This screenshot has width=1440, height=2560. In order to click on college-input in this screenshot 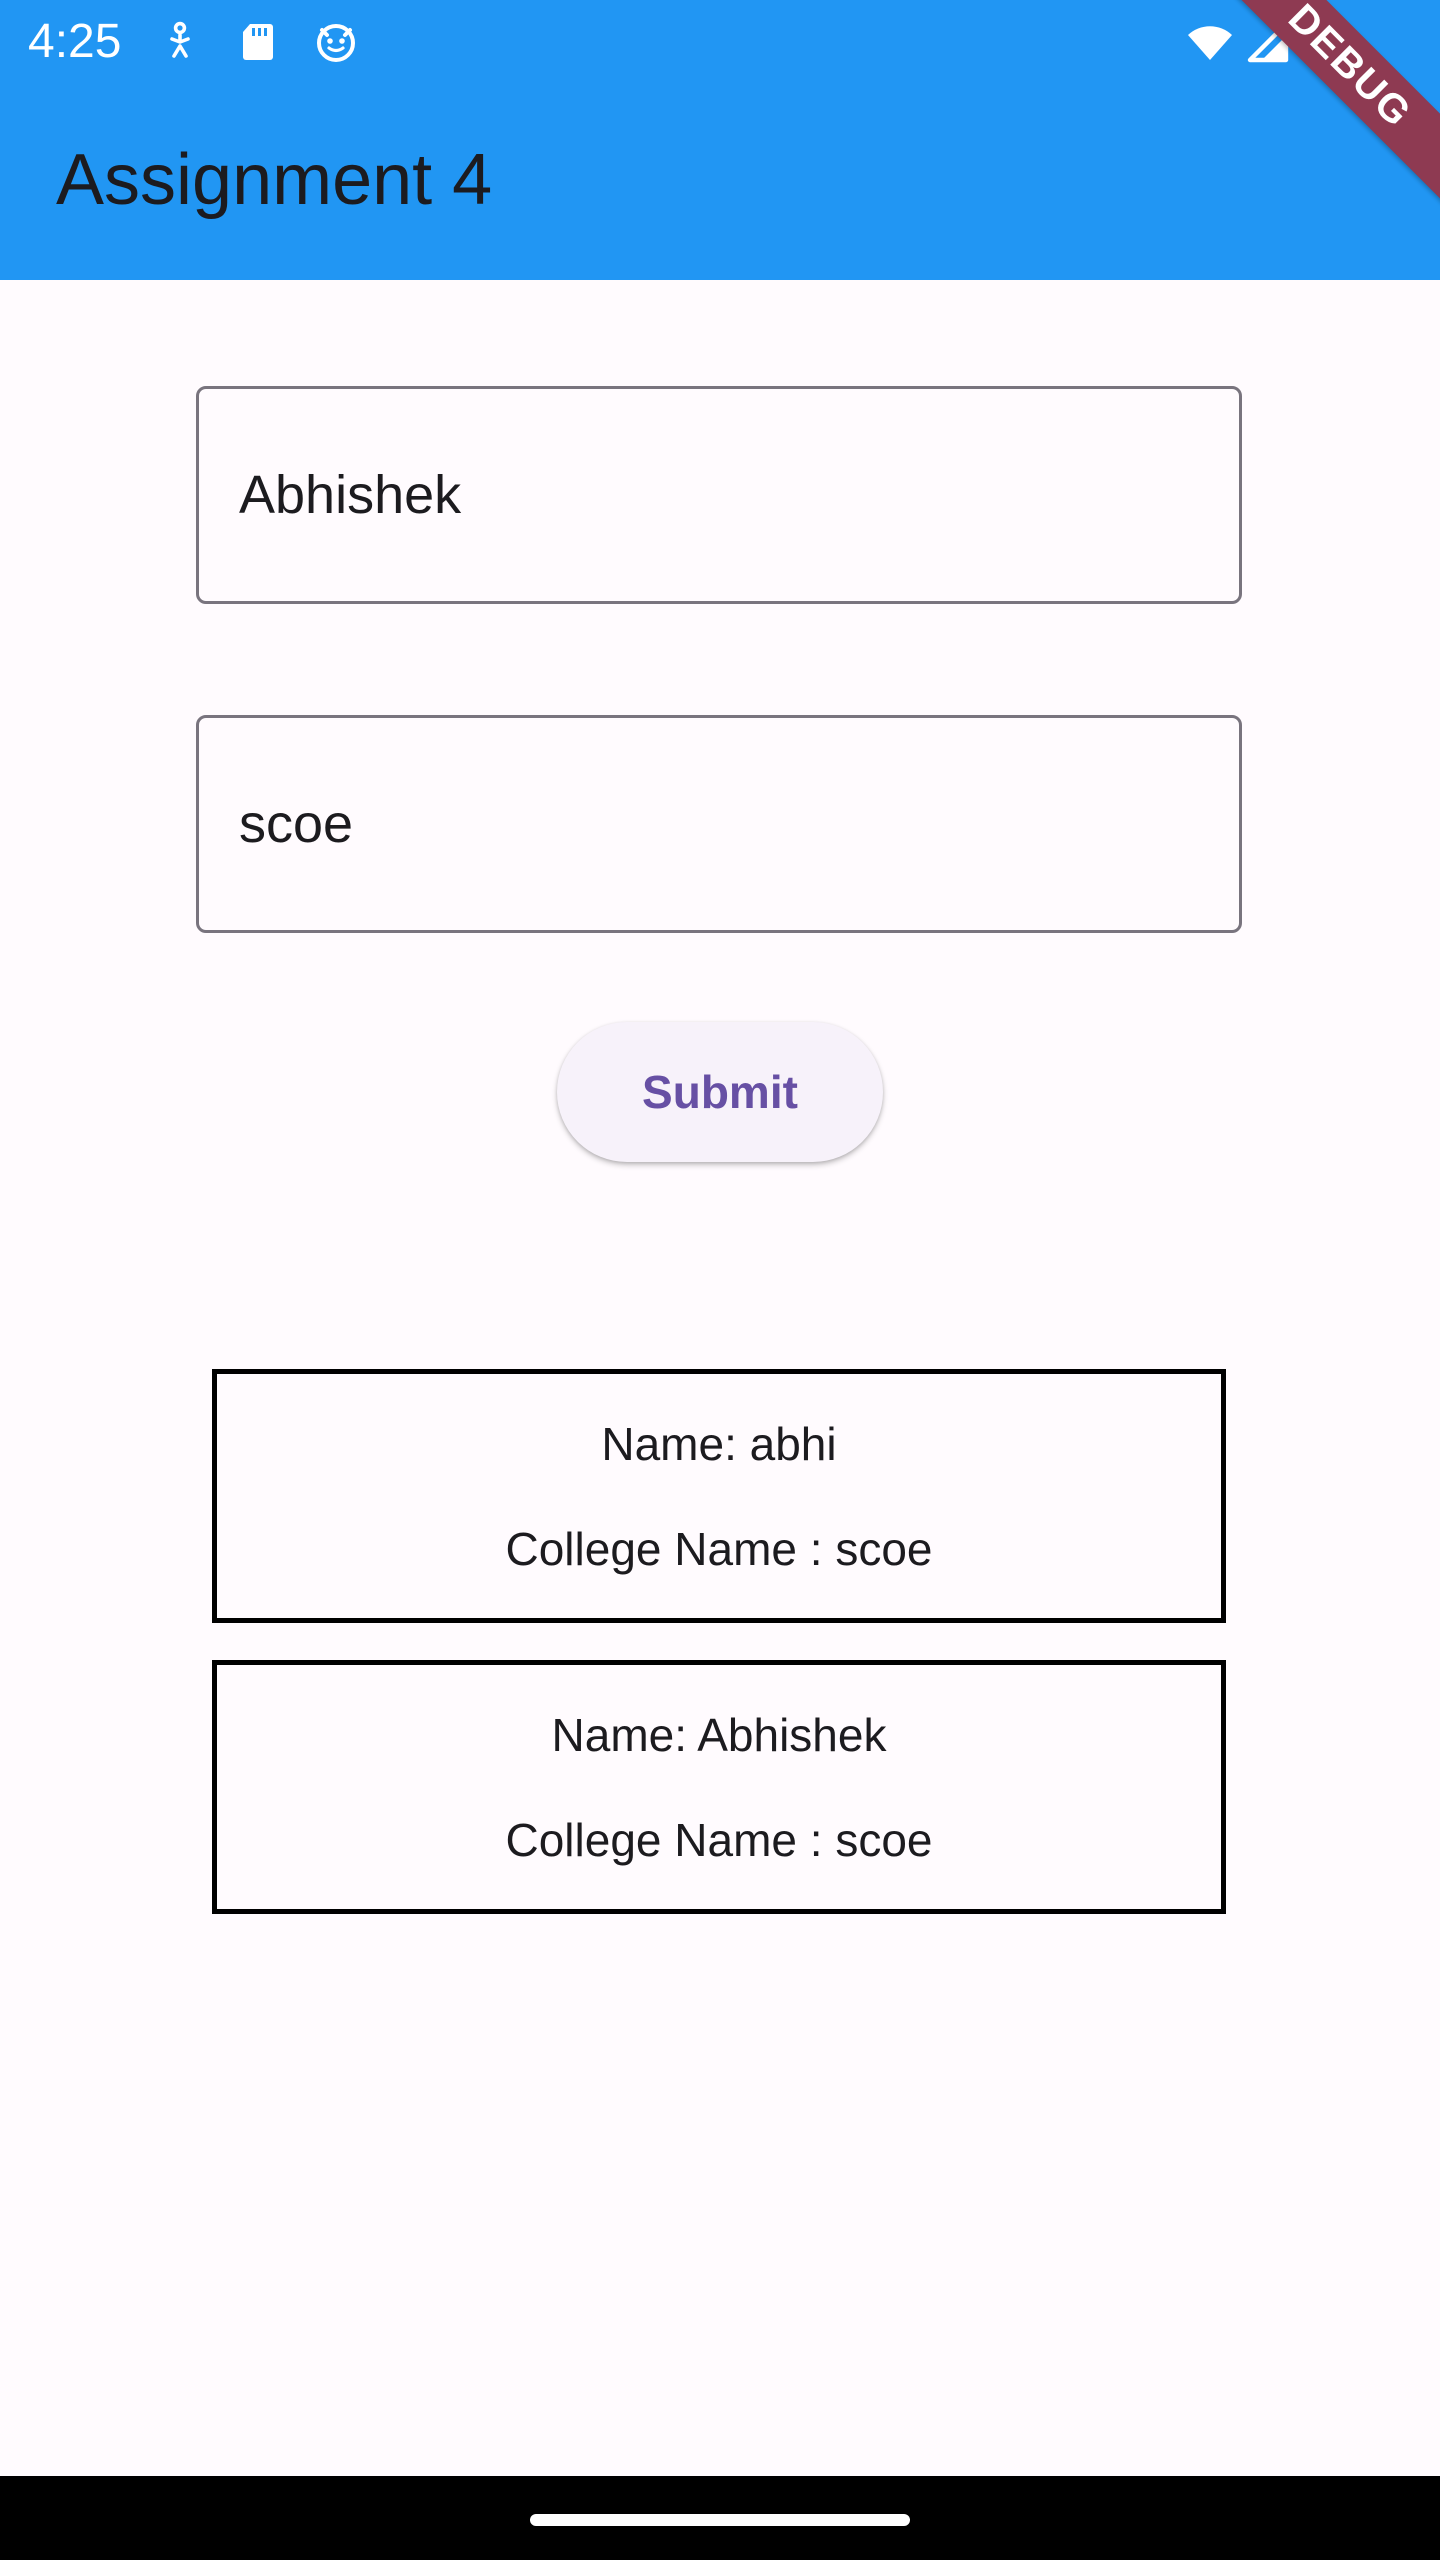, I will do `click(719, 824)`.